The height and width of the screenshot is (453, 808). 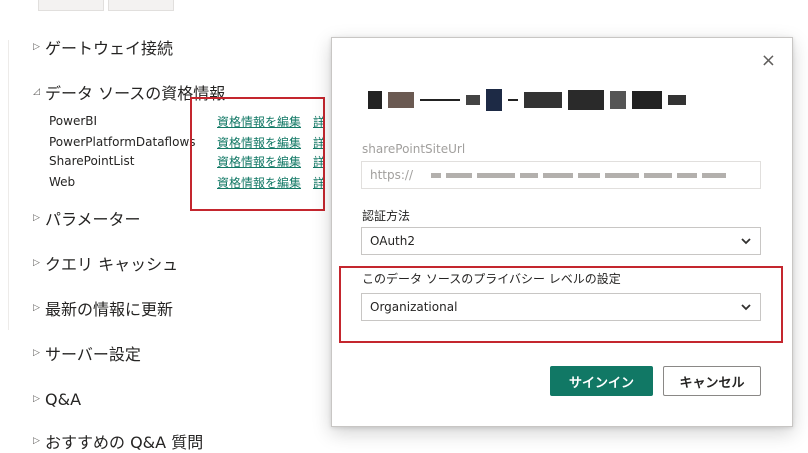 I want to click on section-label: Q&A, so click(x=63, y=399).